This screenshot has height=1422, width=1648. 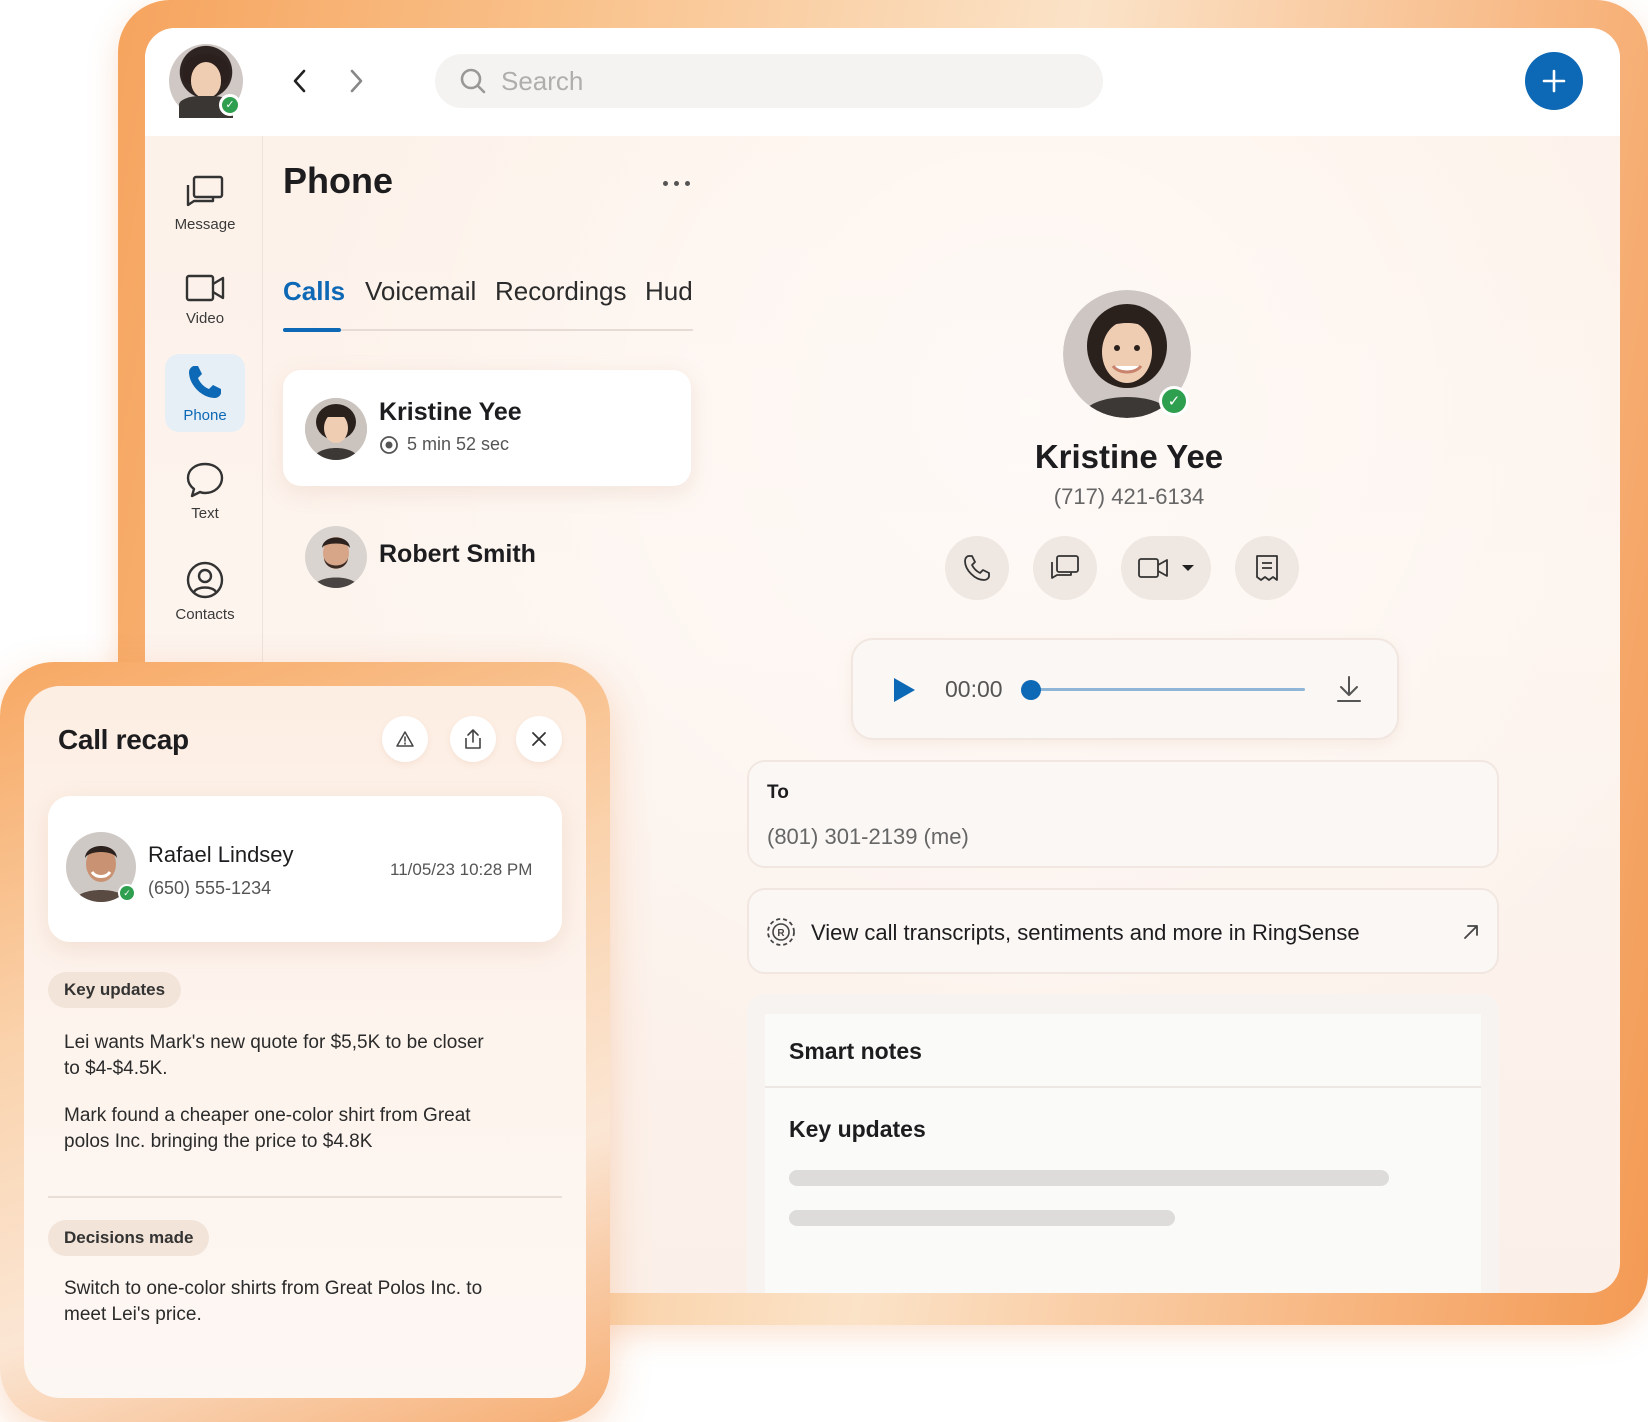 I want to click on notes-button, so click(x=1267, y=568).